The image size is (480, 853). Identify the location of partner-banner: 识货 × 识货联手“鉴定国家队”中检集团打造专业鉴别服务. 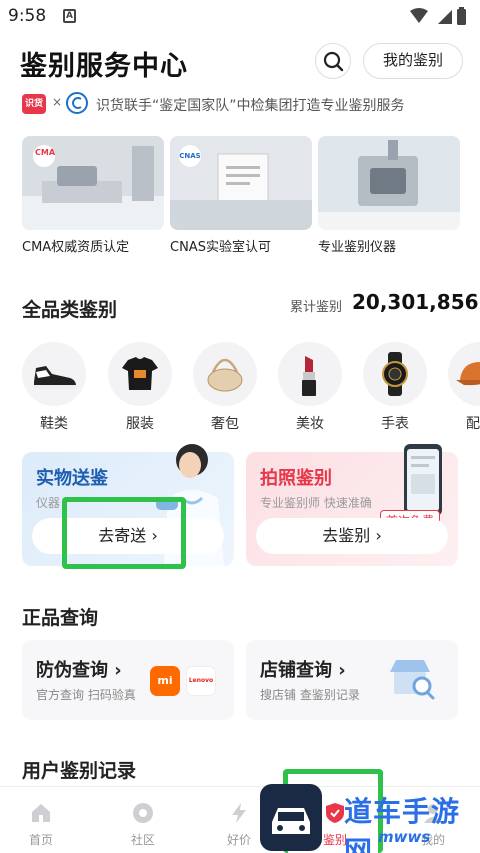
(247, 105).